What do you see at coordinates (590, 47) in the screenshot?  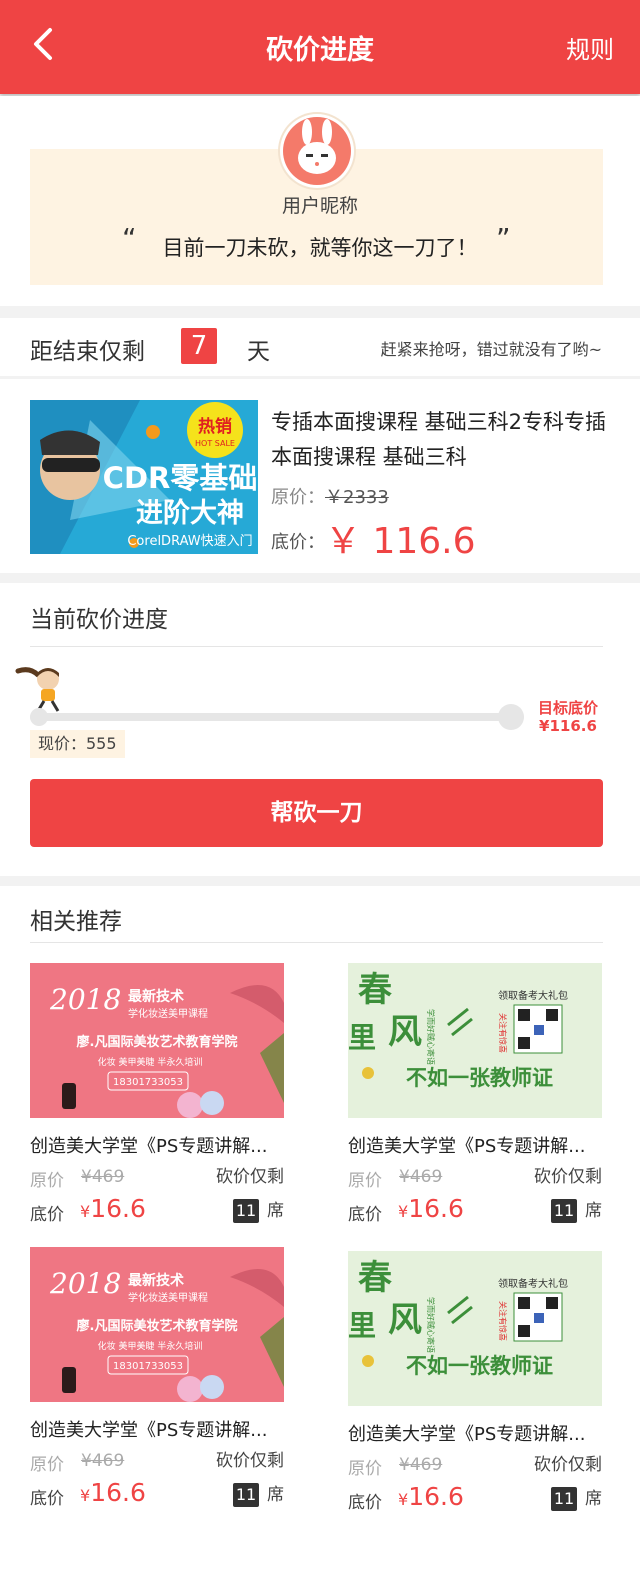 I see `rules-link: 规则` at bounding box center [590, 47].